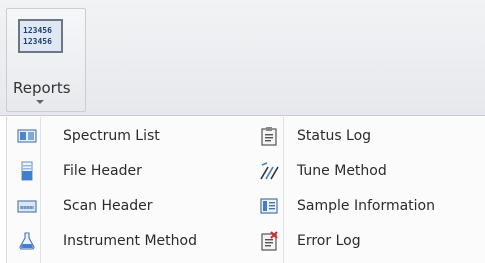 The height and width of the screenshot is (263, 485). I want to click on reports-button: 123456 123456 Reports, so click(46, 60).